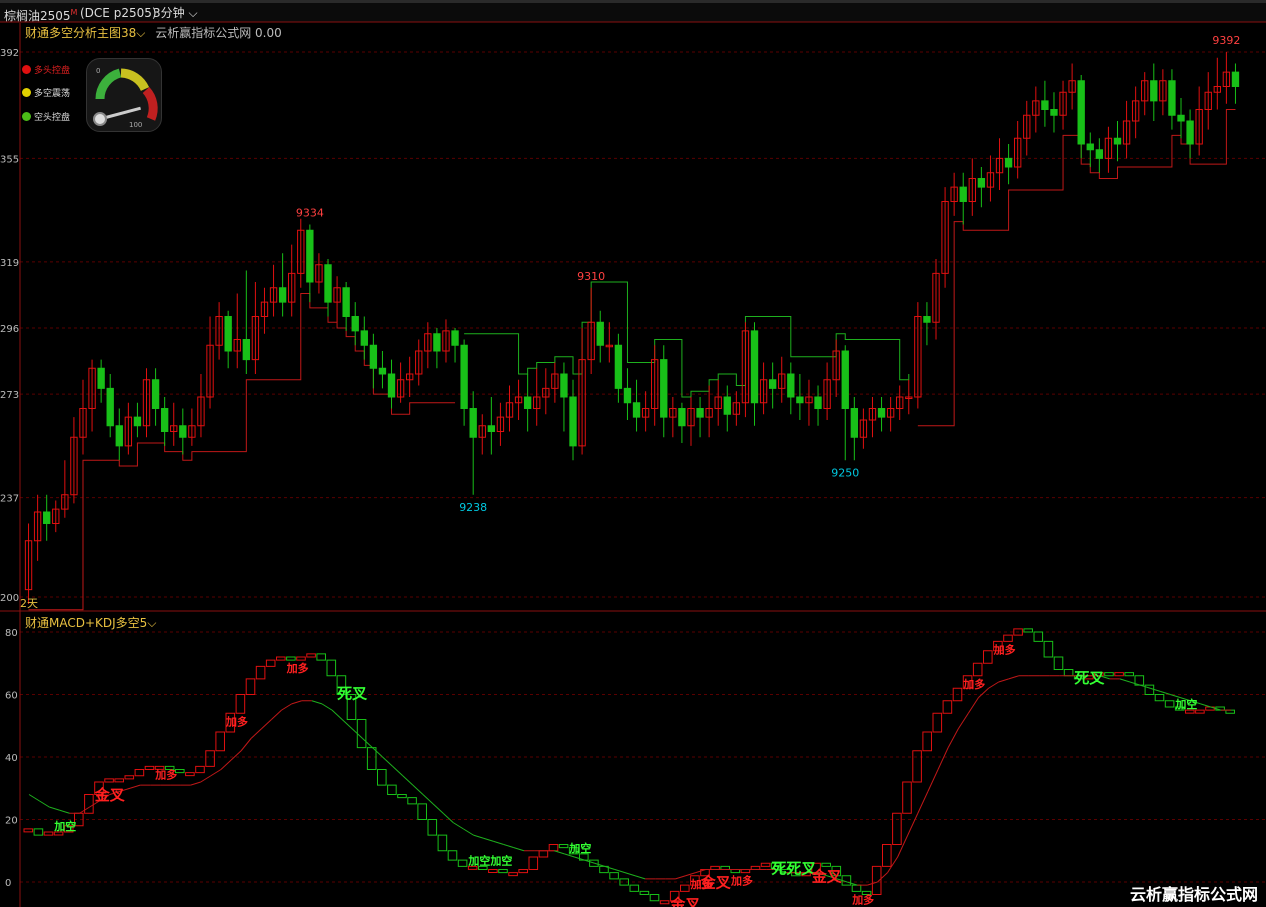 Image resolution: width=1266 pixels, height=907 pixels. I want to click on y-tick-label: 296, so click(9, 329).